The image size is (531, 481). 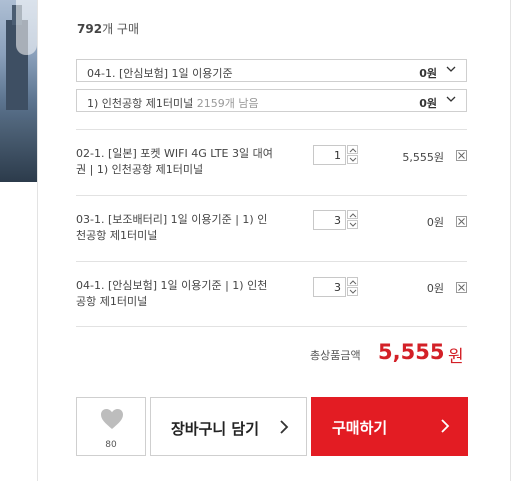 I want to click on like-count: 80, so click(x=111, y=445).